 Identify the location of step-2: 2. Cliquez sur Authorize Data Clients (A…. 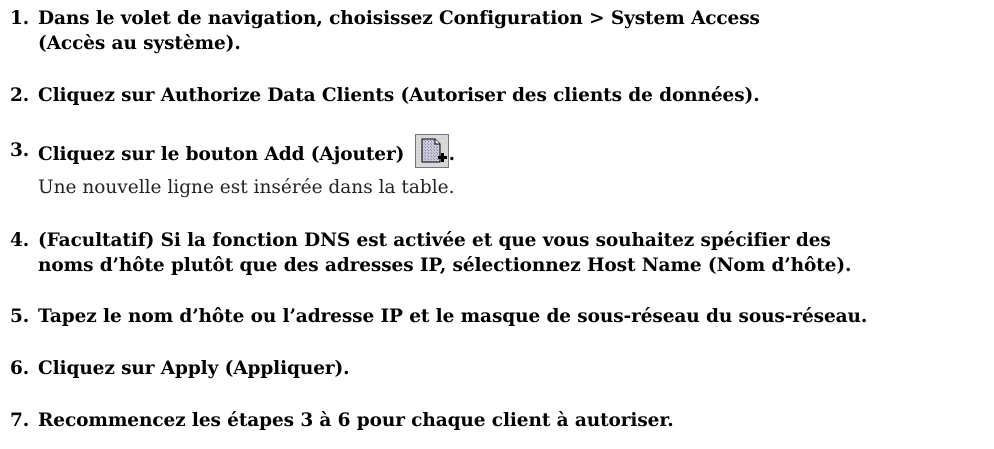
(497, 95).